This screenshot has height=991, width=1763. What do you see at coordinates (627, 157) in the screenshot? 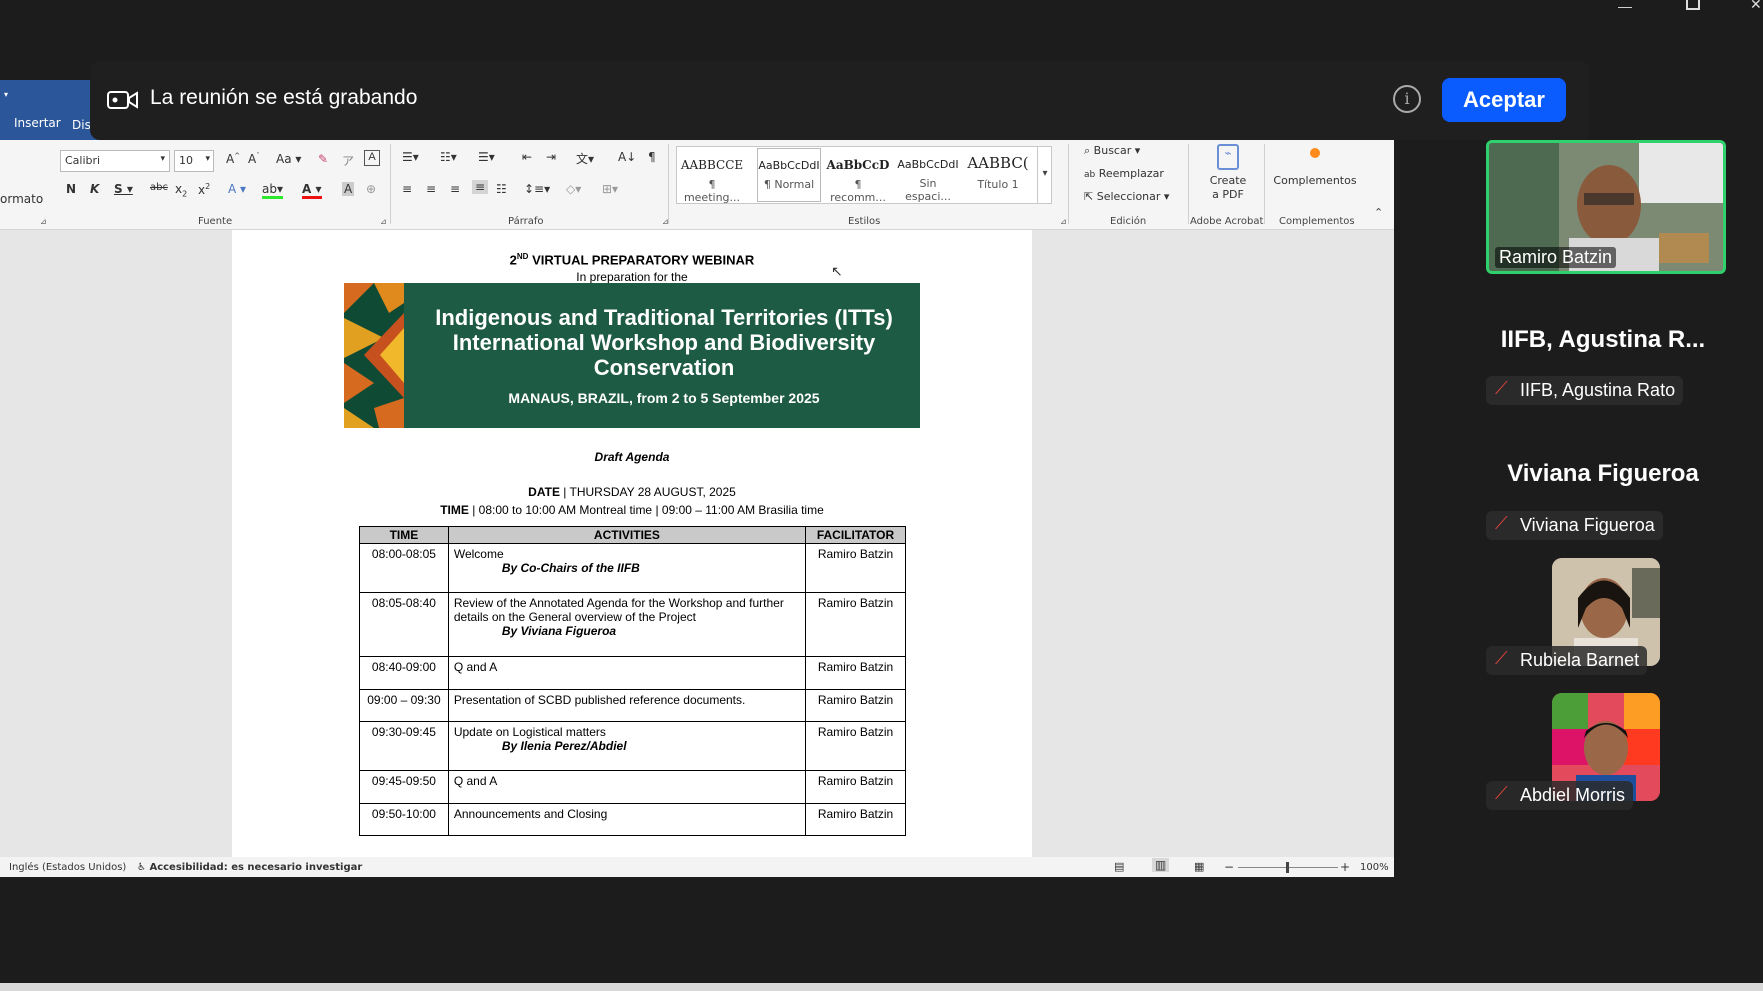
I see `sort-icon: A↓` at bounding box center [627, 157].